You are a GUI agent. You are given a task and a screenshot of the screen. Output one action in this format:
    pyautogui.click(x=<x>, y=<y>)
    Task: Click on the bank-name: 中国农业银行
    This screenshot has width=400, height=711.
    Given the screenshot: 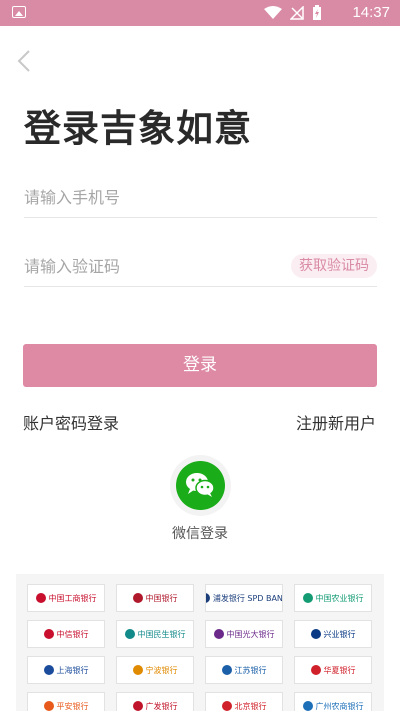 What is the action you would take?
    pyautogui.click(x=339, y=598)
    